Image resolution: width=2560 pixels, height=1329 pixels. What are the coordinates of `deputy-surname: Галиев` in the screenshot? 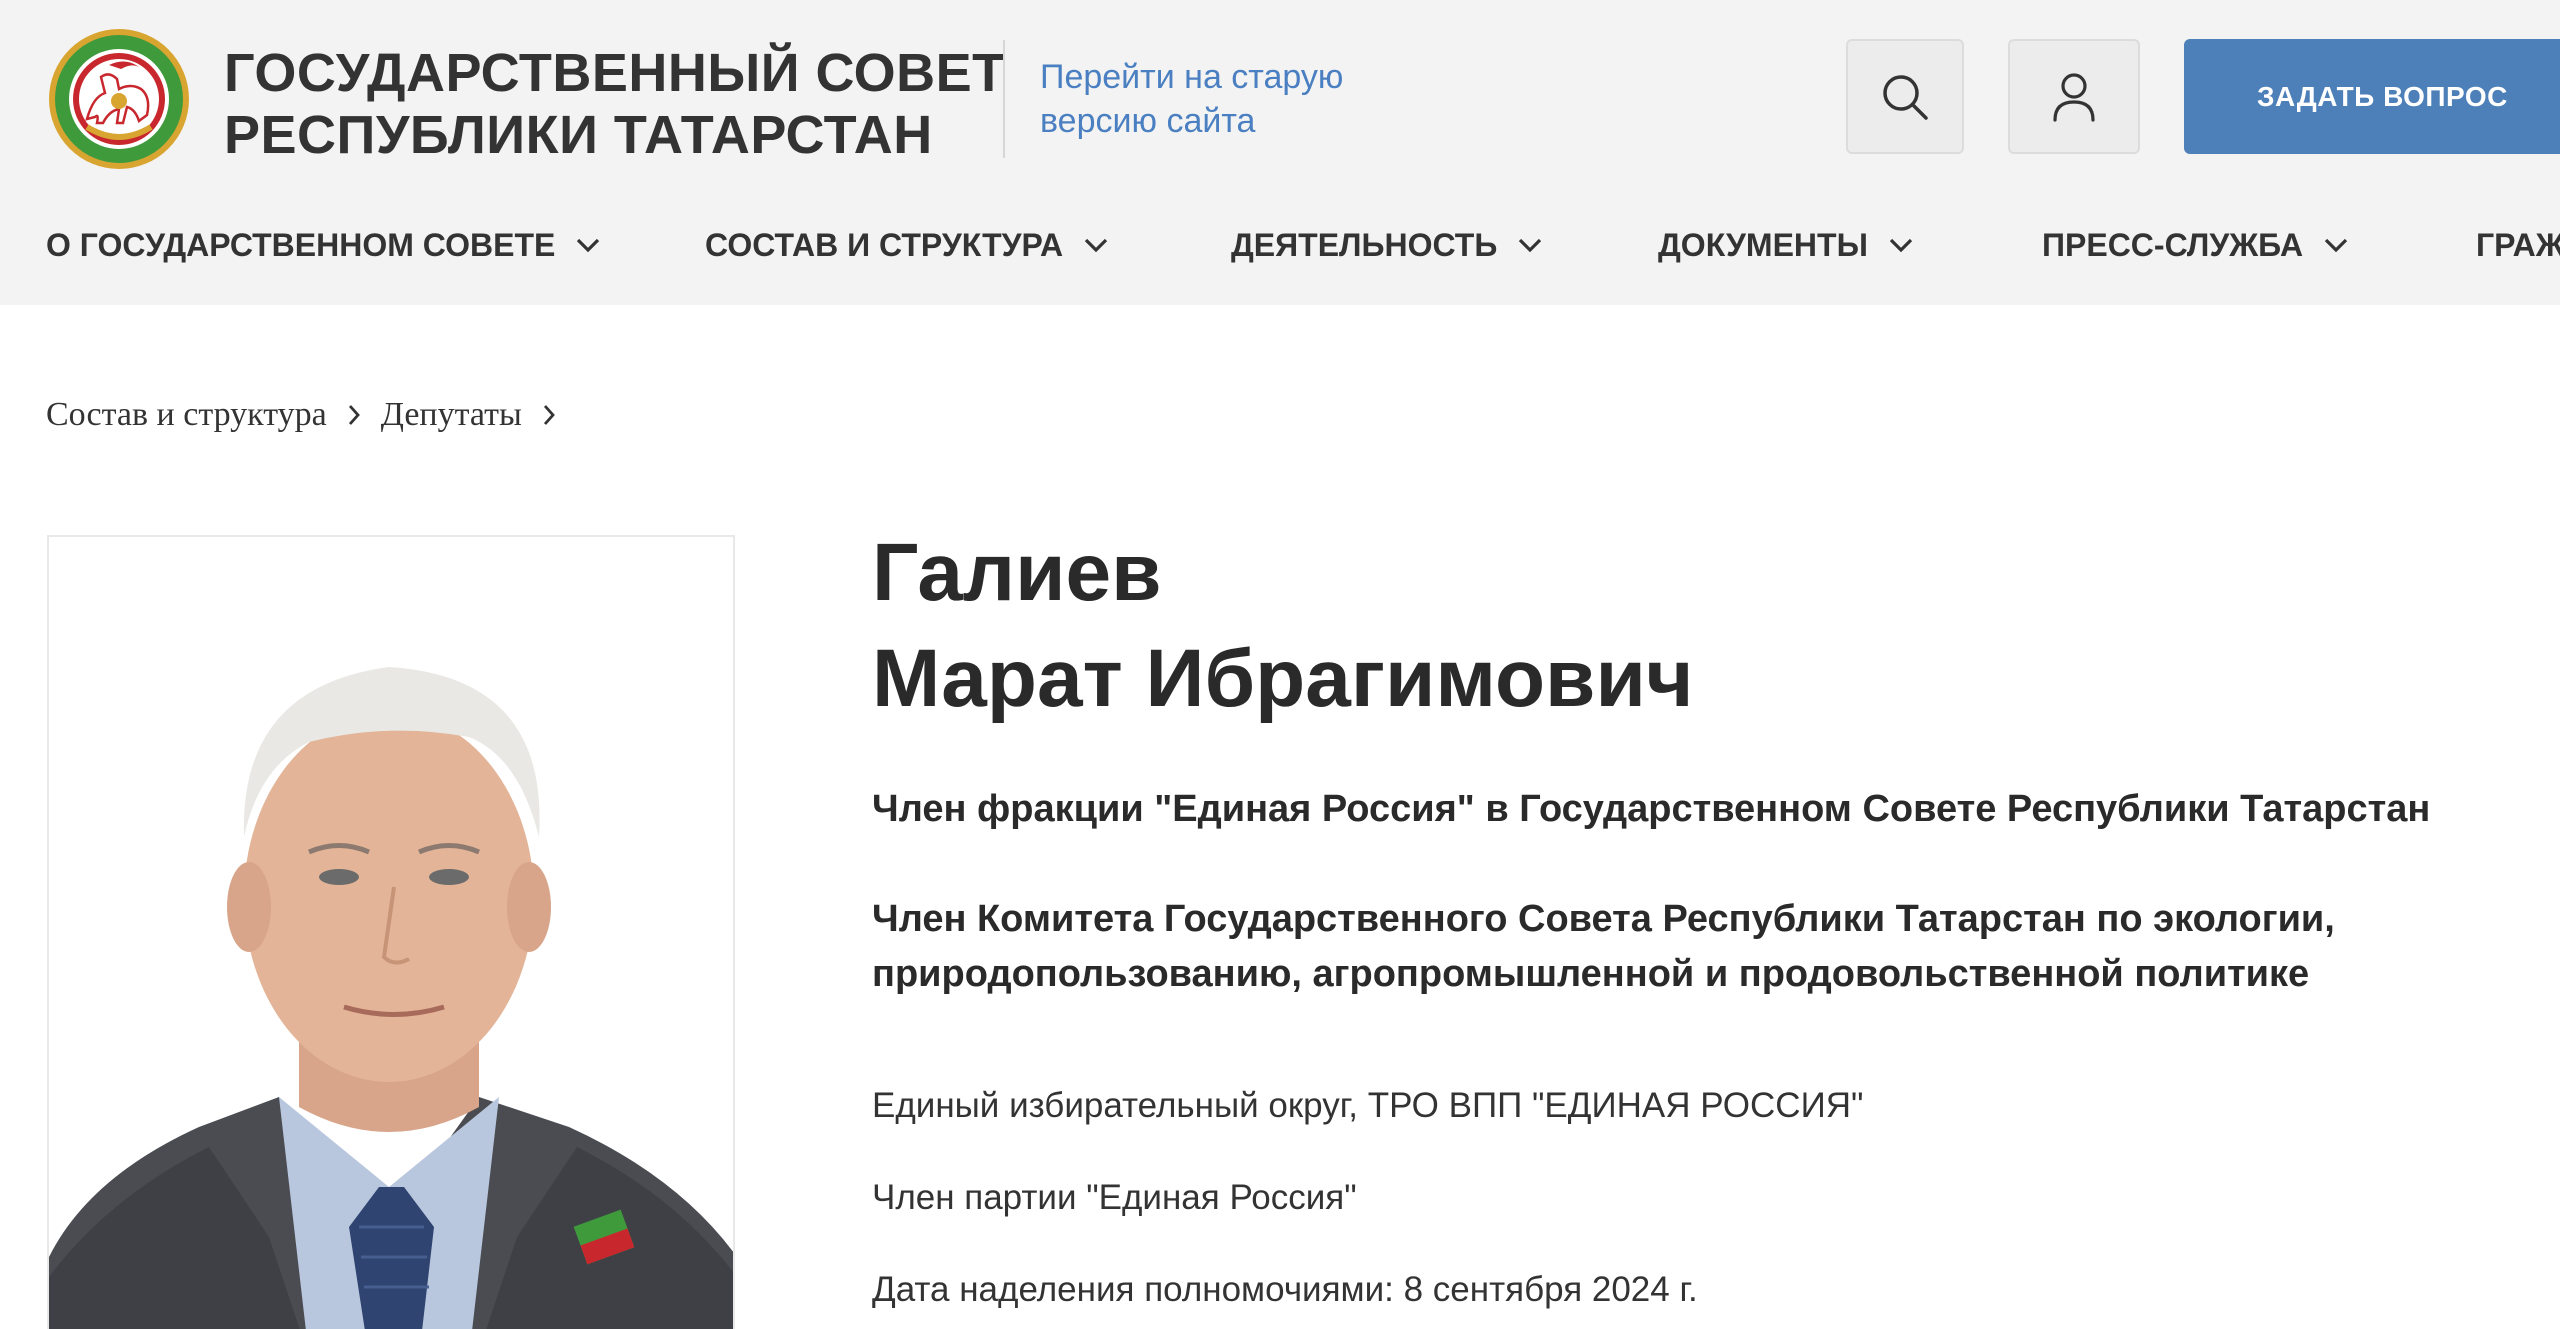 It's located at (1017, 572).